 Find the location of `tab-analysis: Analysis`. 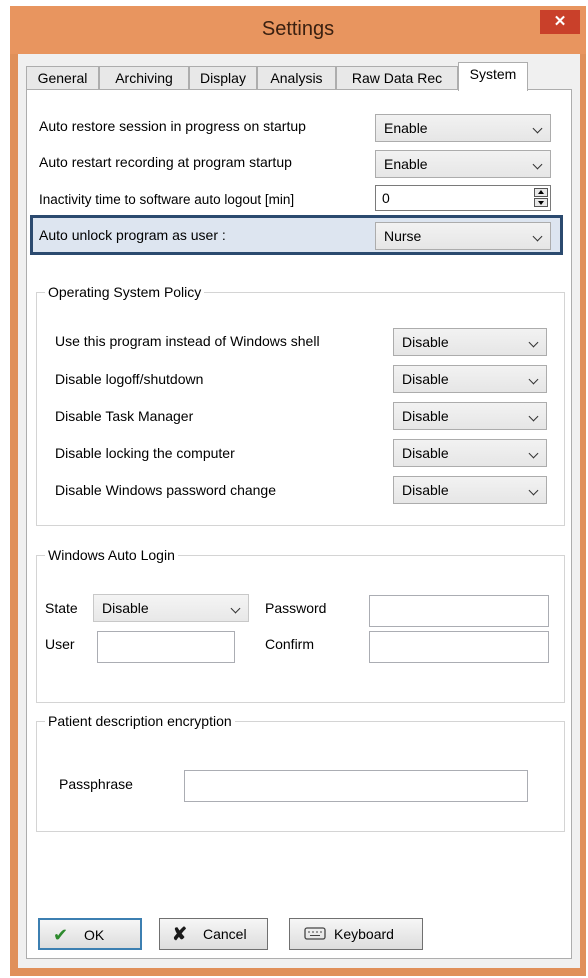

tab-analysis: Analysis is located at coordinates (296, 78).